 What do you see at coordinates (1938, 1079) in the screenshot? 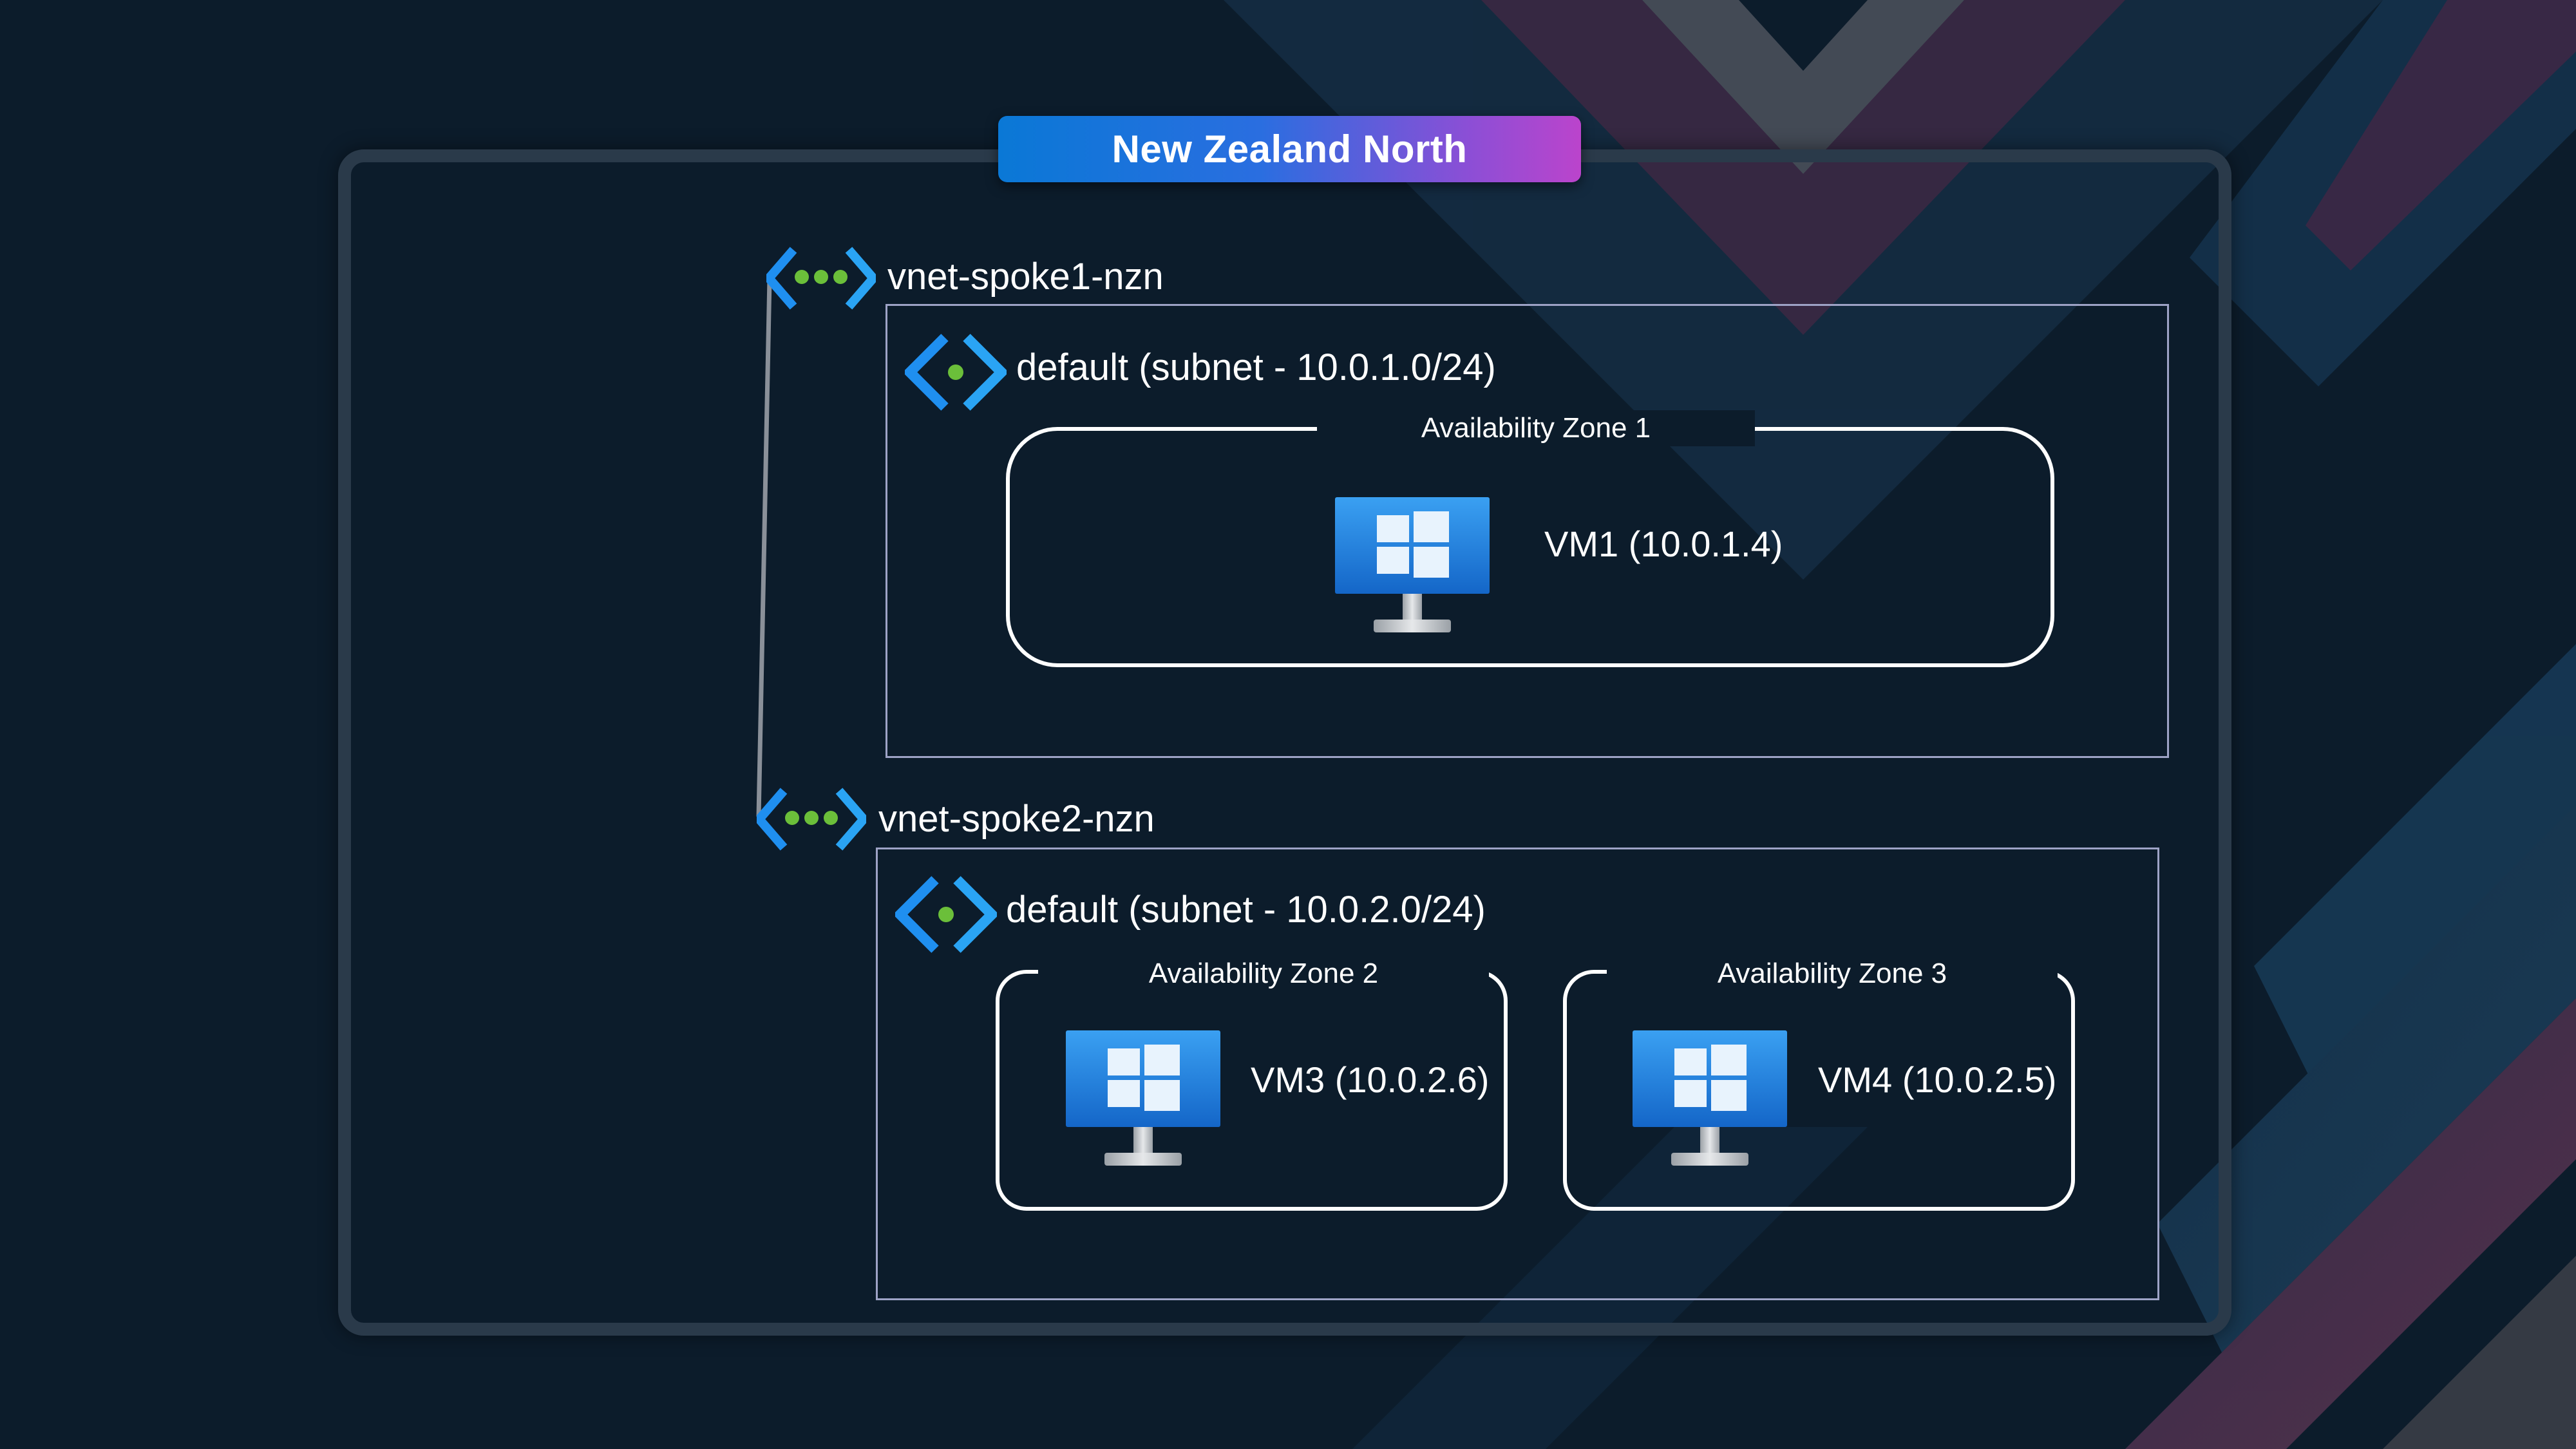
I see `vm-label: VM4 (10.0.2.5)` at bounding box center [1938, 1079].